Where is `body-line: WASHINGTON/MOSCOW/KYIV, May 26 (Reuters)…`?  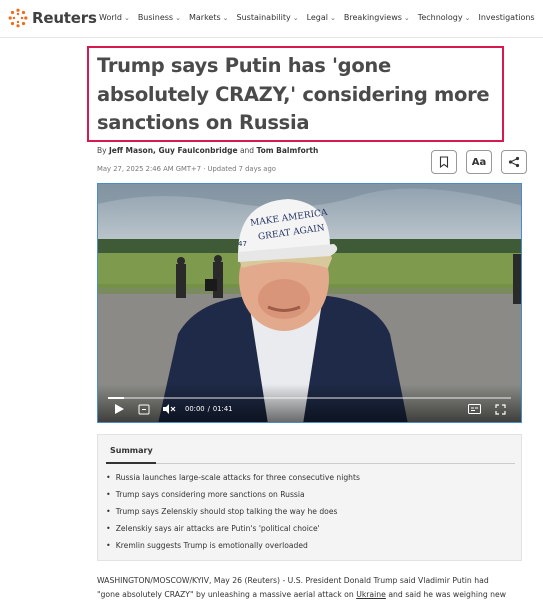 body-line: WASHINGTON/MOSCOW/KYIV, May 26 (Reuters)… is located at coordinates (293, 580).